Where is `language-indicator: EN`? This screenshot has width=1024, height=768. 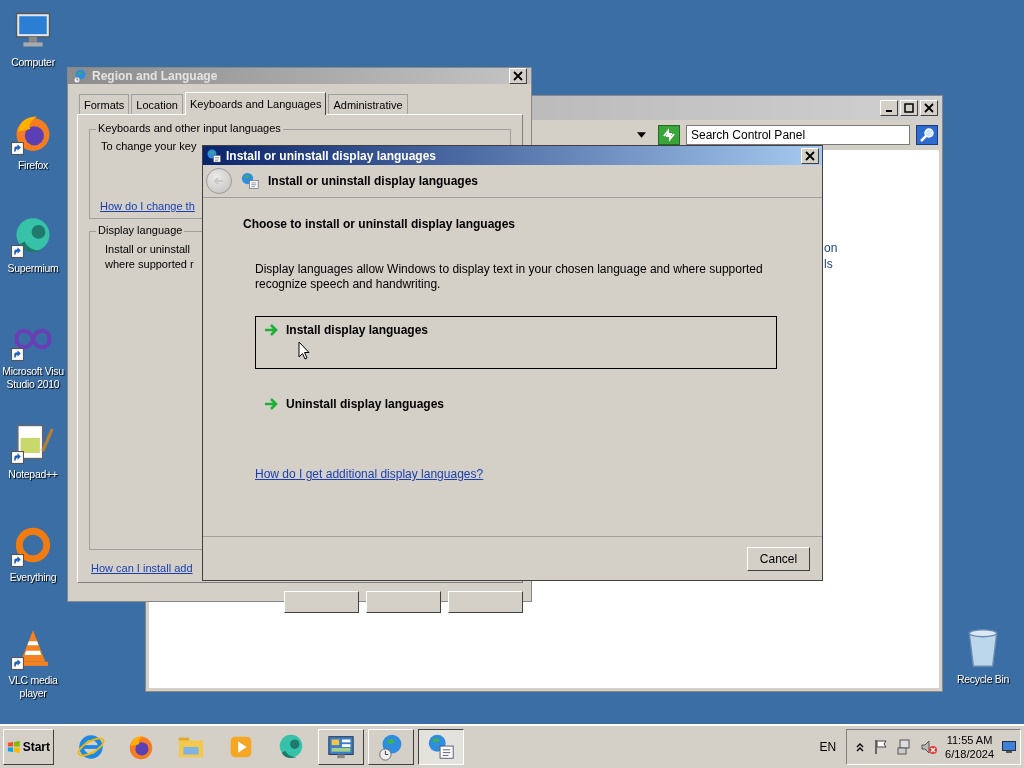 language-indicator: EN is located at coordinates (828, 747).